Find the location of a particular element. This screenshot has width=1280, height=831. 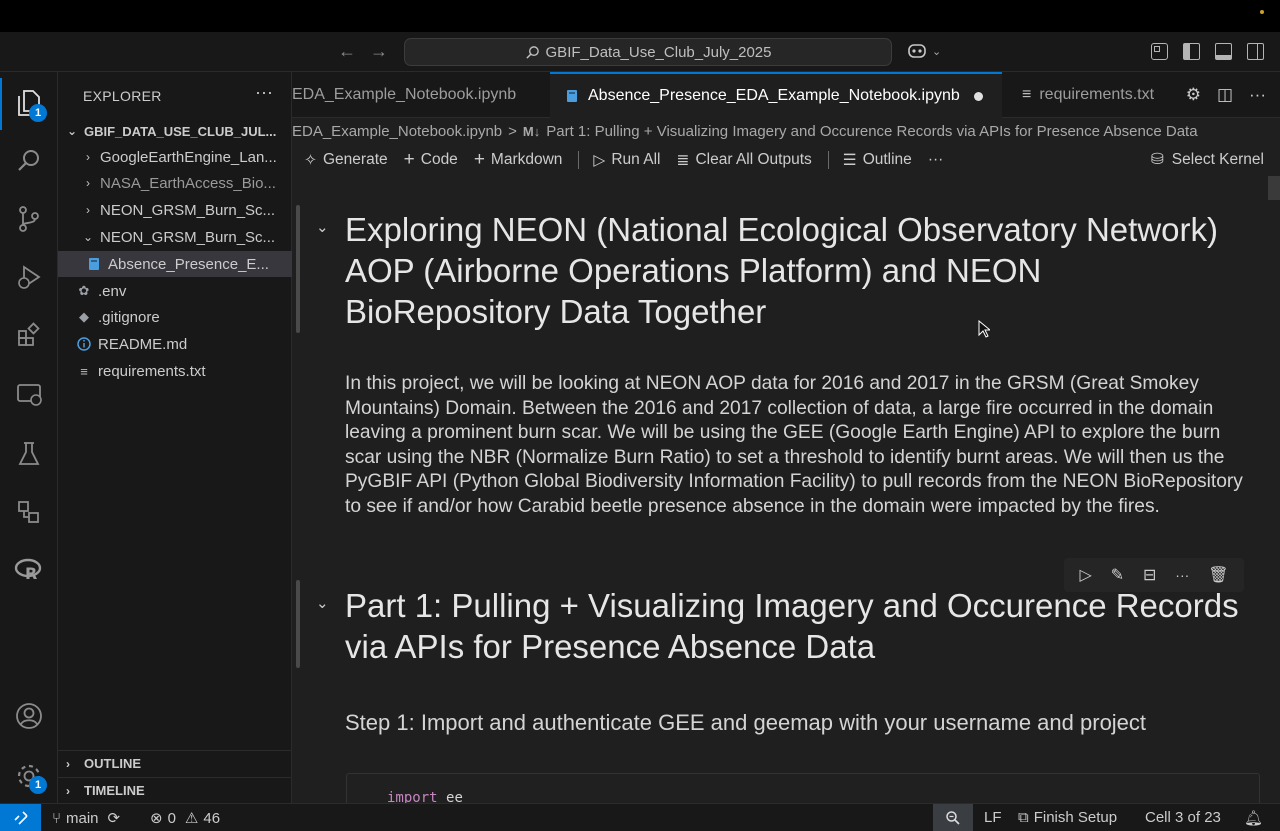

forward-arrow-icon: → is located at coordinates (379, 51).